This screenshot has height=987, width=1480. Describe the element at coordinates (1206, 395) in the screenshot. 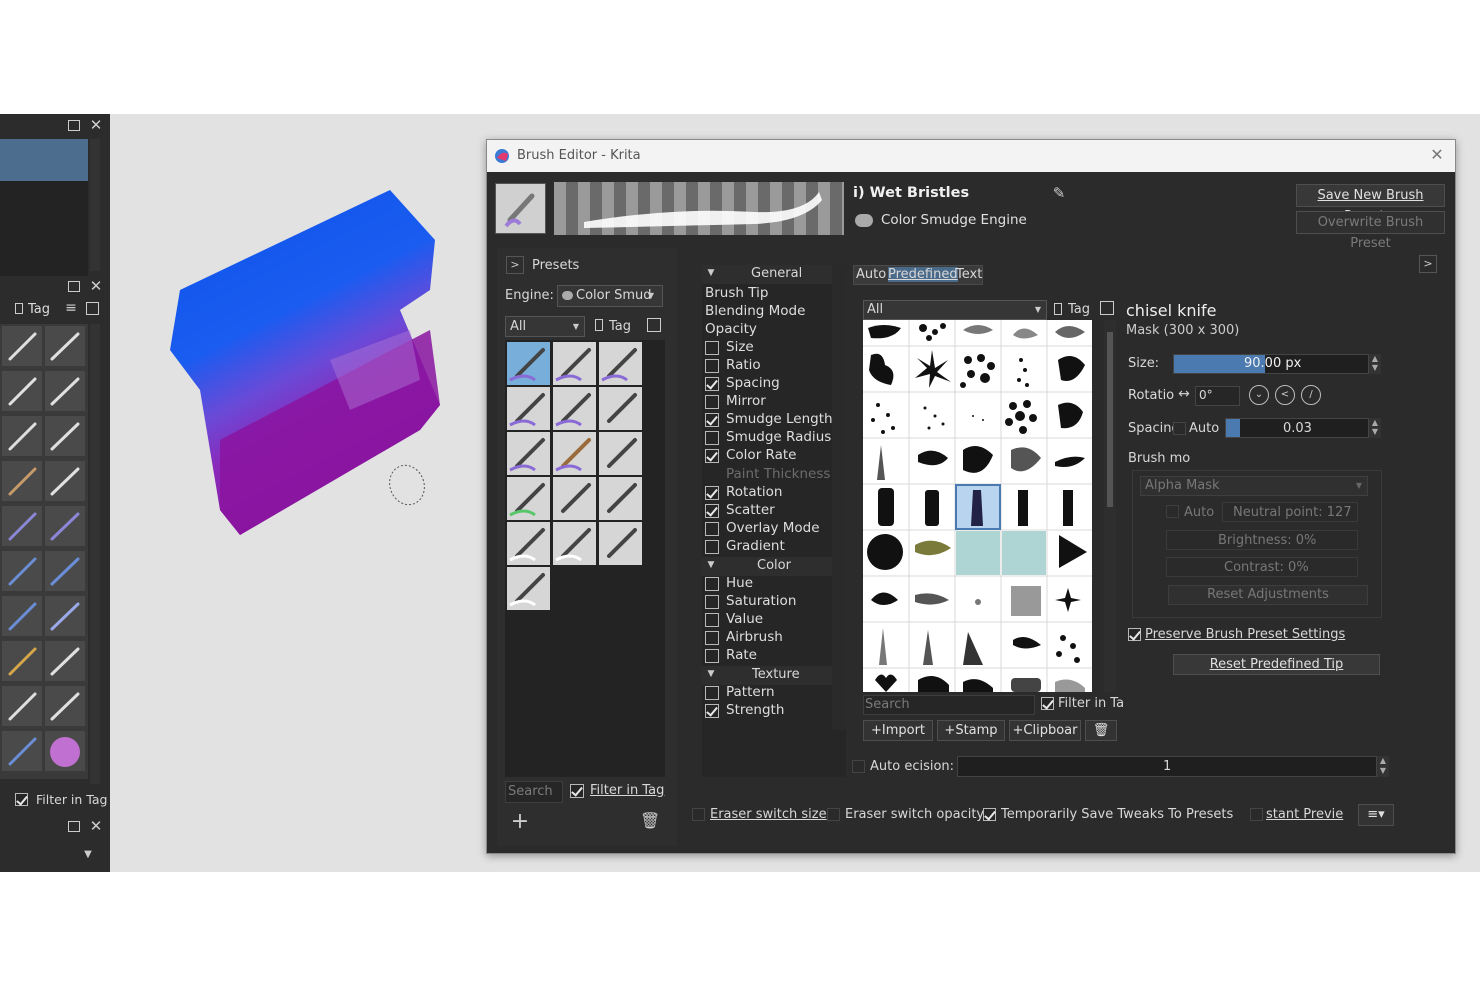

I see `rotation-value: 0°` at that location.